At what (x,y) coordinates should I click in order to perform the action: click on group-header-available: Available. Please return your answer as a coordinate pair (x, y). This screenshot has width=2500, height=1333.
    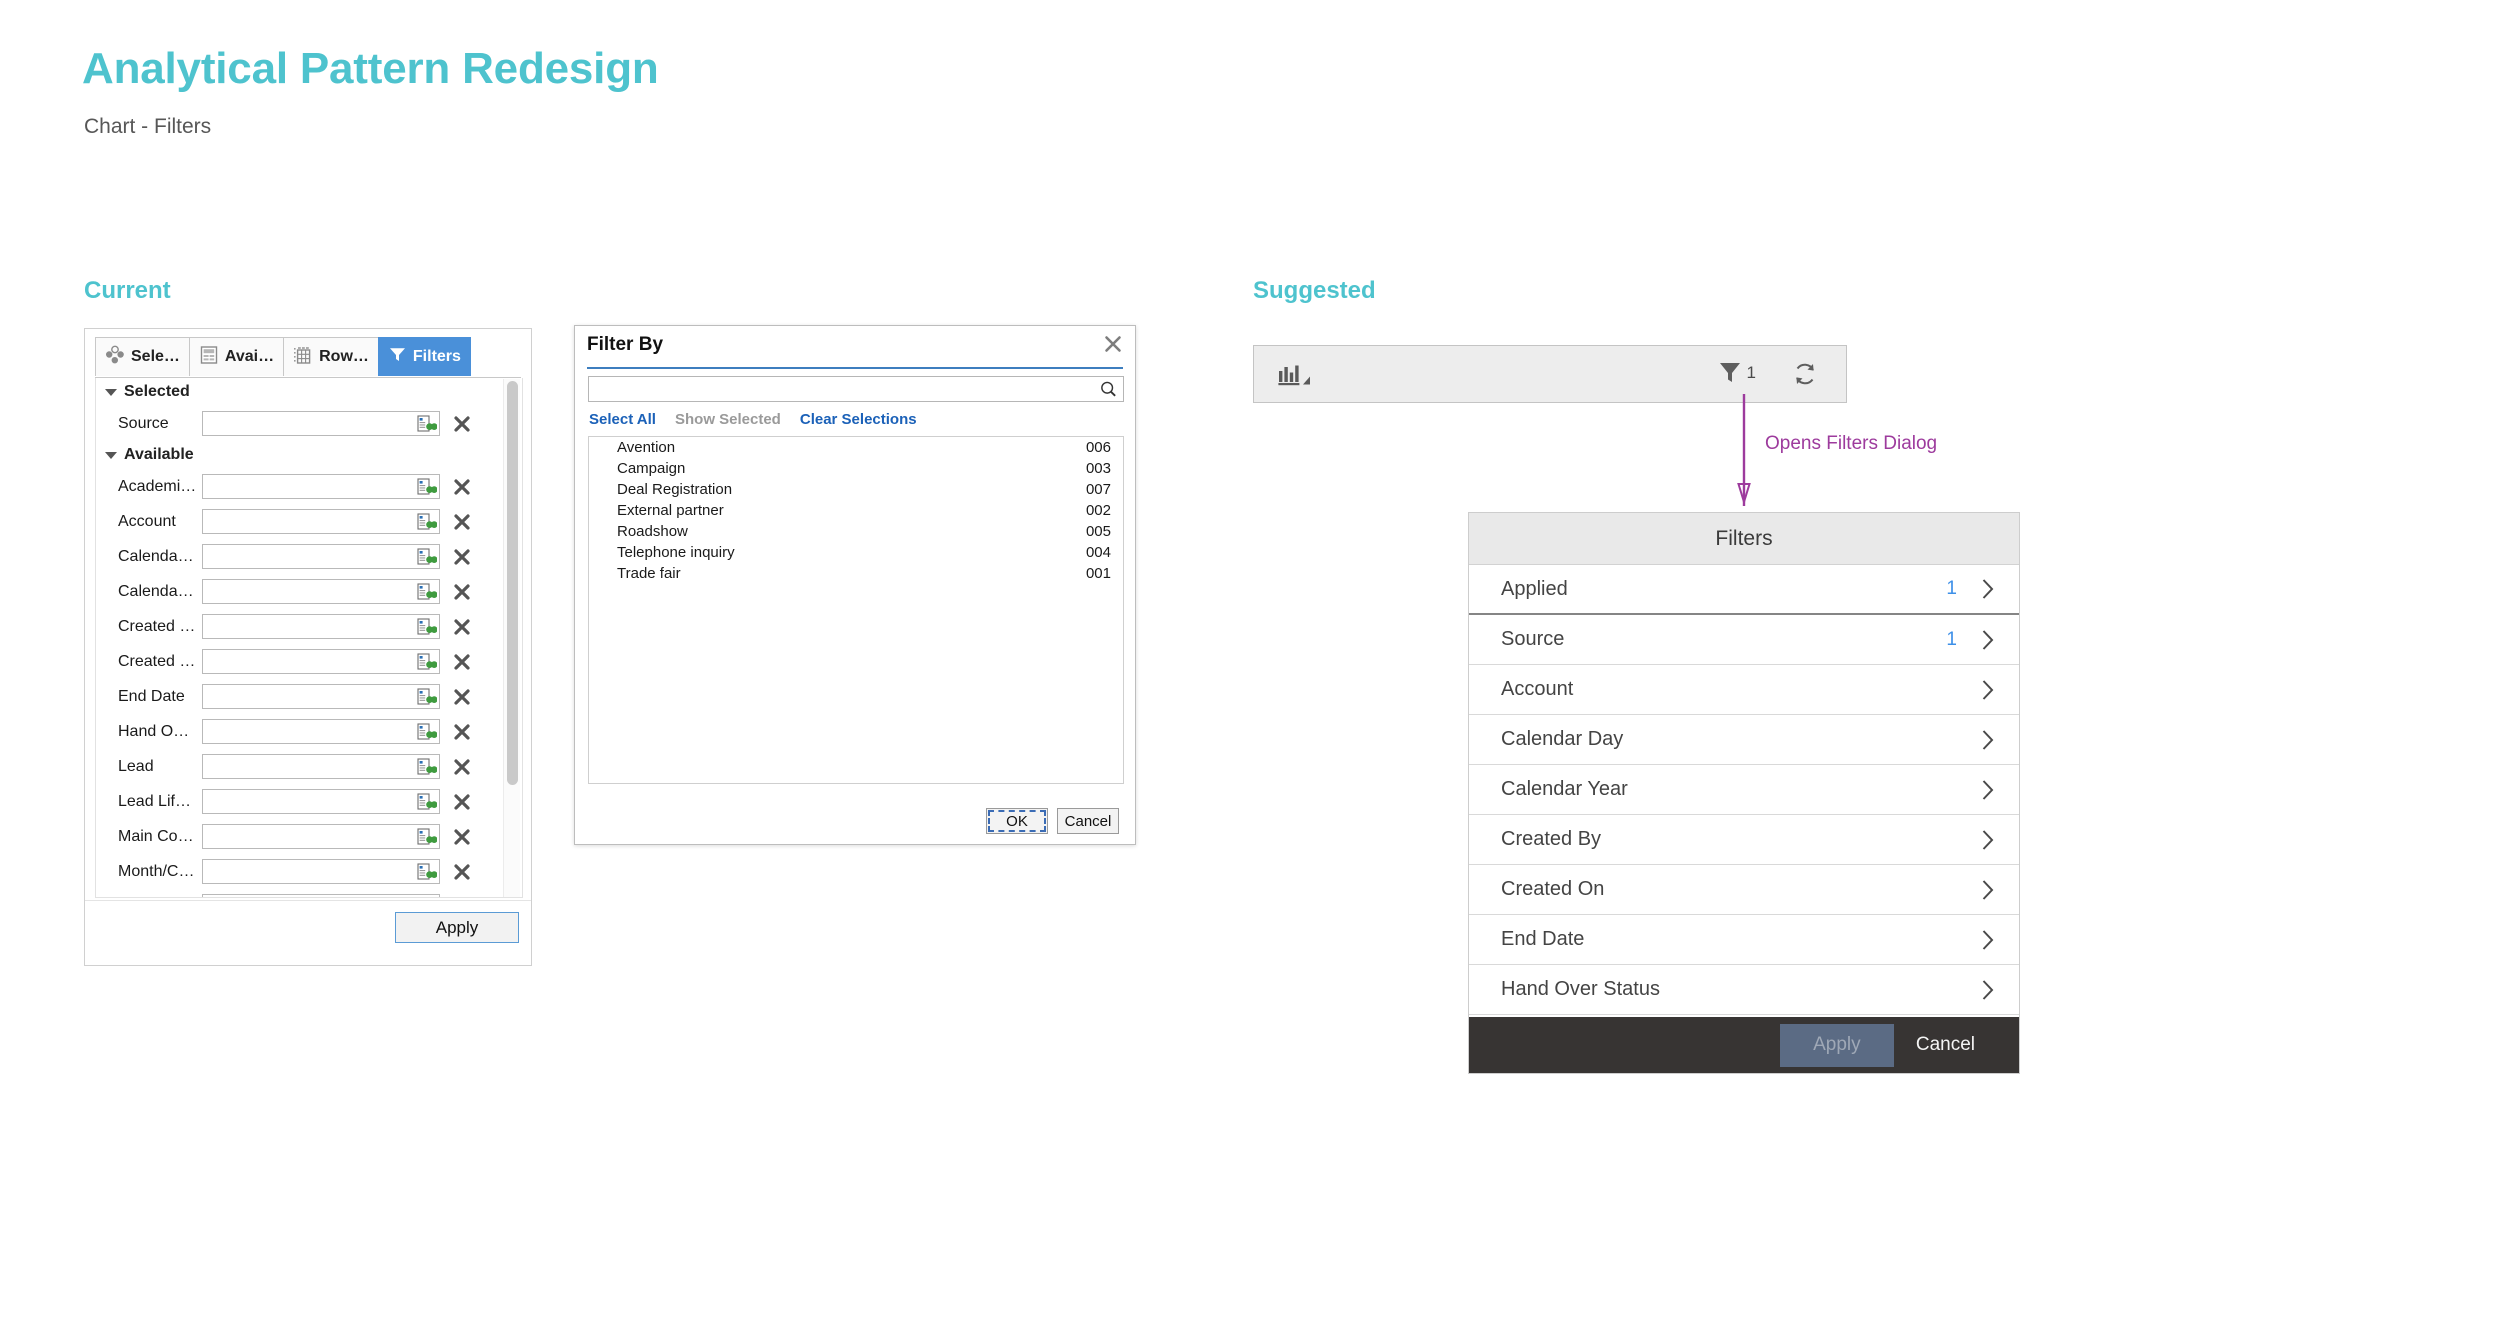
    Looking at the image, I should click on (309, 455).